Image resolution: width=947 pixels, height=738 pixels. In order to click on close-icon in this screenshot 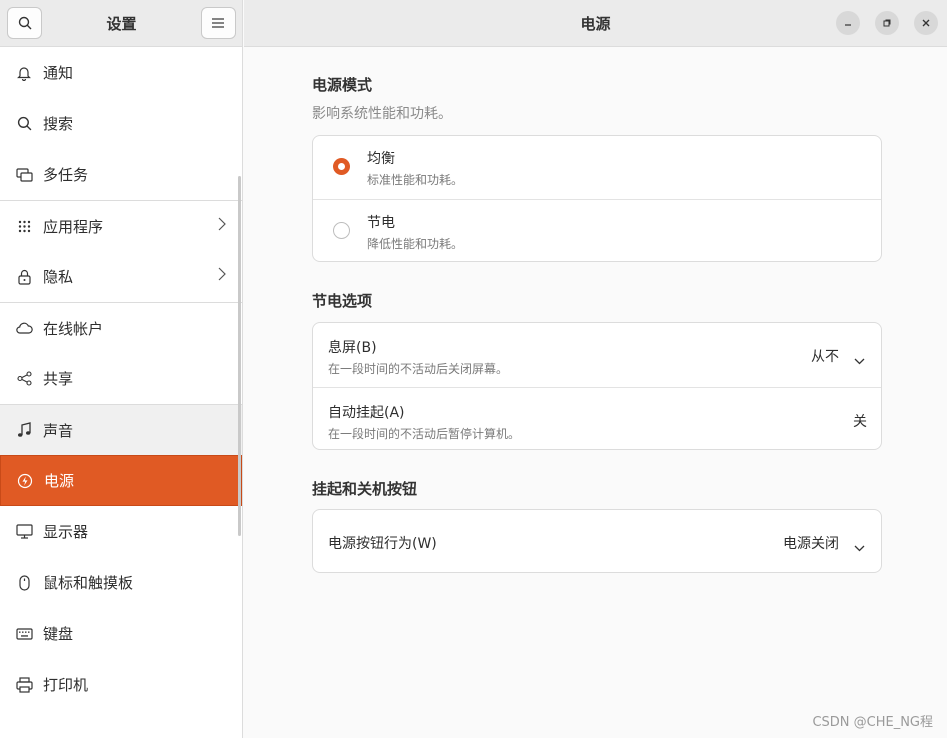, I will do `click(926, 23)`.